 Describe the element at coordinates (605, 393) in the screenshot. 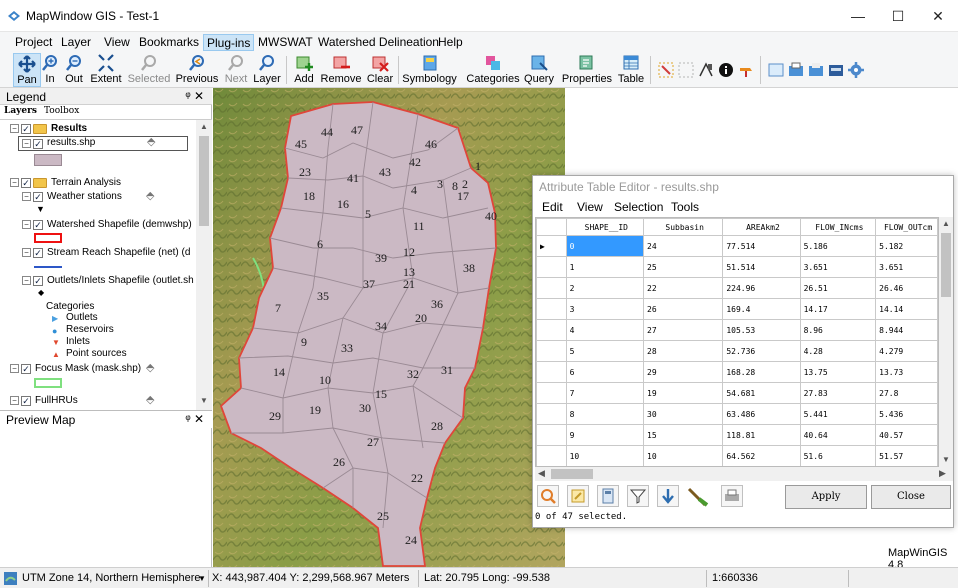

I see `table-cell: 7` at that location.